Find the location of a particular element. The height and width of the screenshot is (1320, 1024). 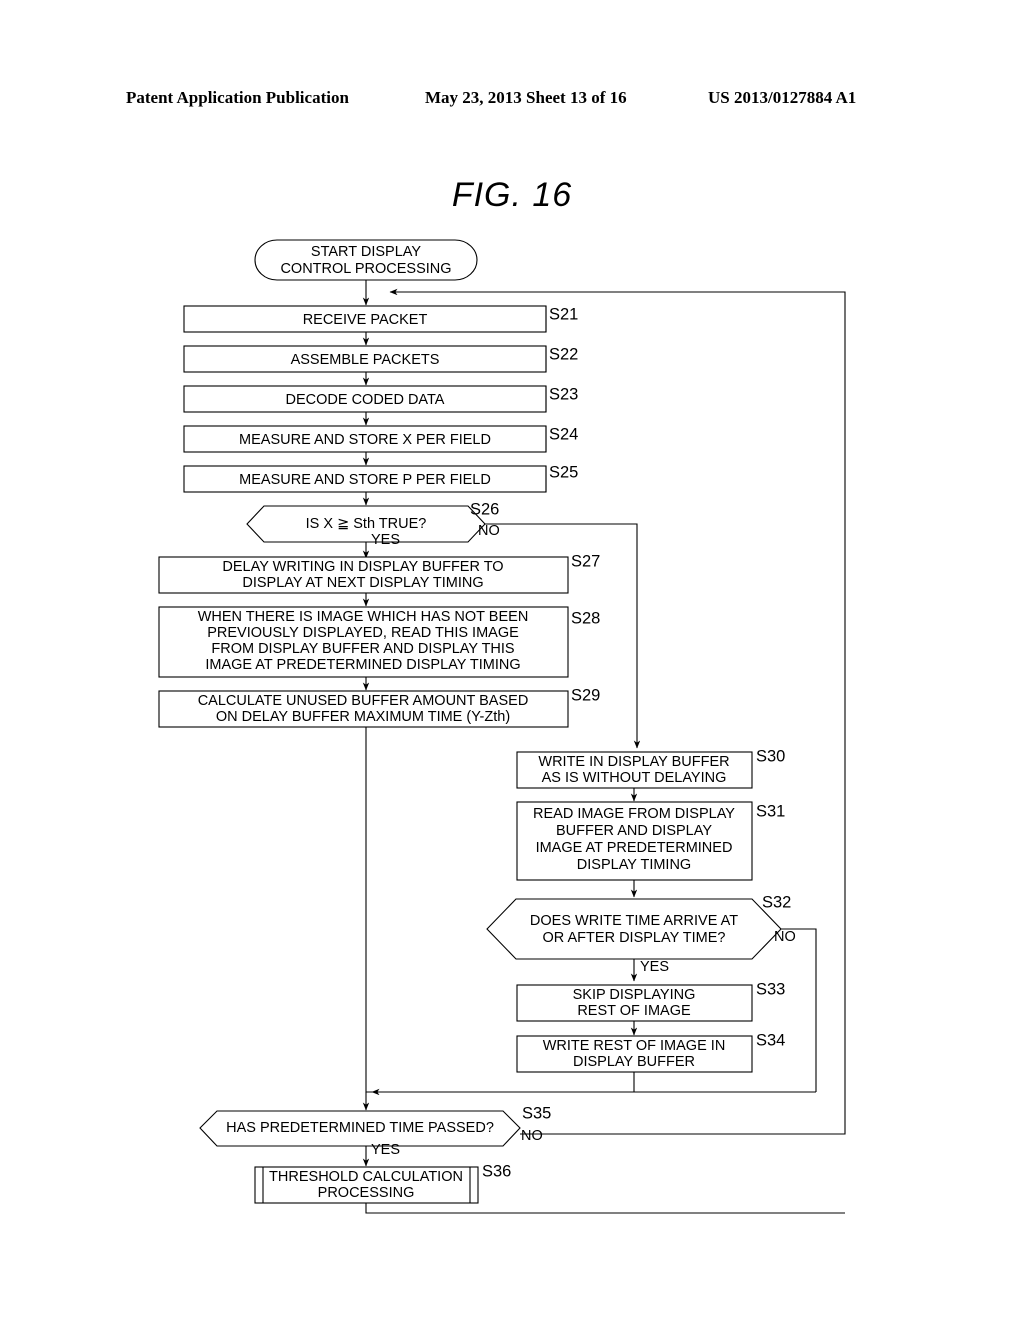

node-s23: DECODE CODED DATA S23 is located at coordinates (380, 399).